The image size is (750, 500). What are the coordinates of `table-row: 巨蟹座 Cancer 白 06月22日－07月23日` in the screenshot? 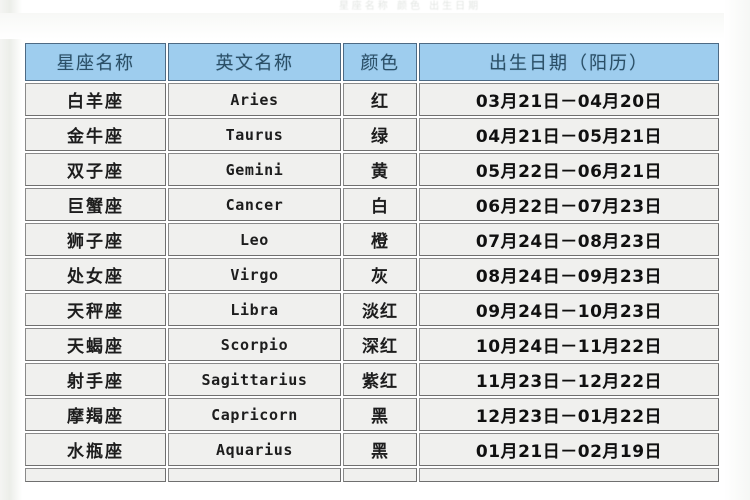 It's located at (372, 204).